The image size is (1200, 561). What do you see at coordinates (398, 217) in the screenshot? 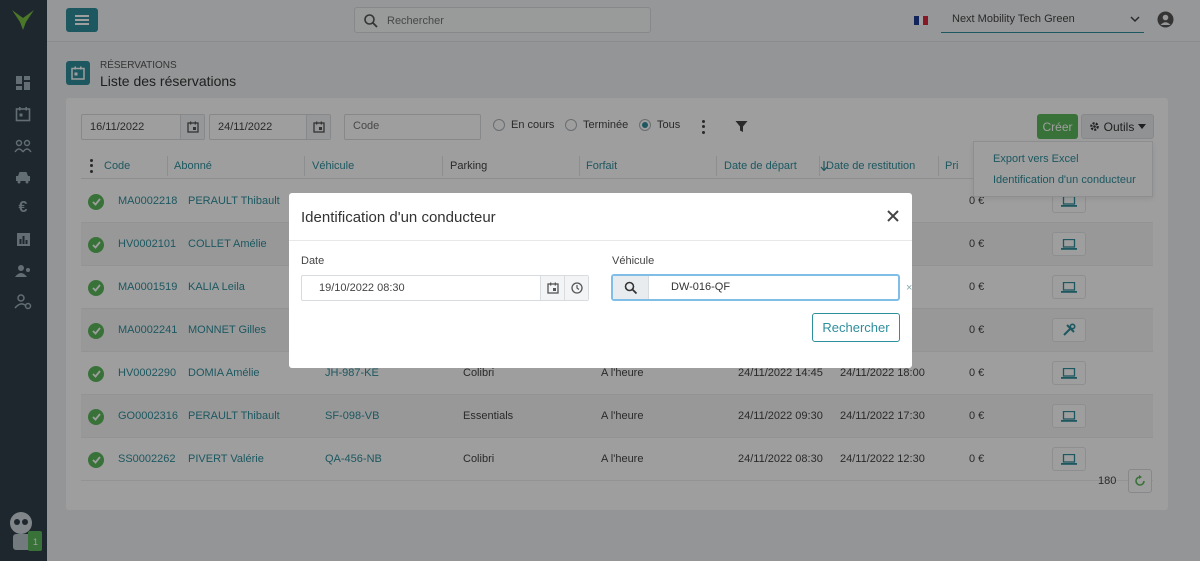
I see `modal-title: Identification d'un conducteur` at bounding box center [398, 217].